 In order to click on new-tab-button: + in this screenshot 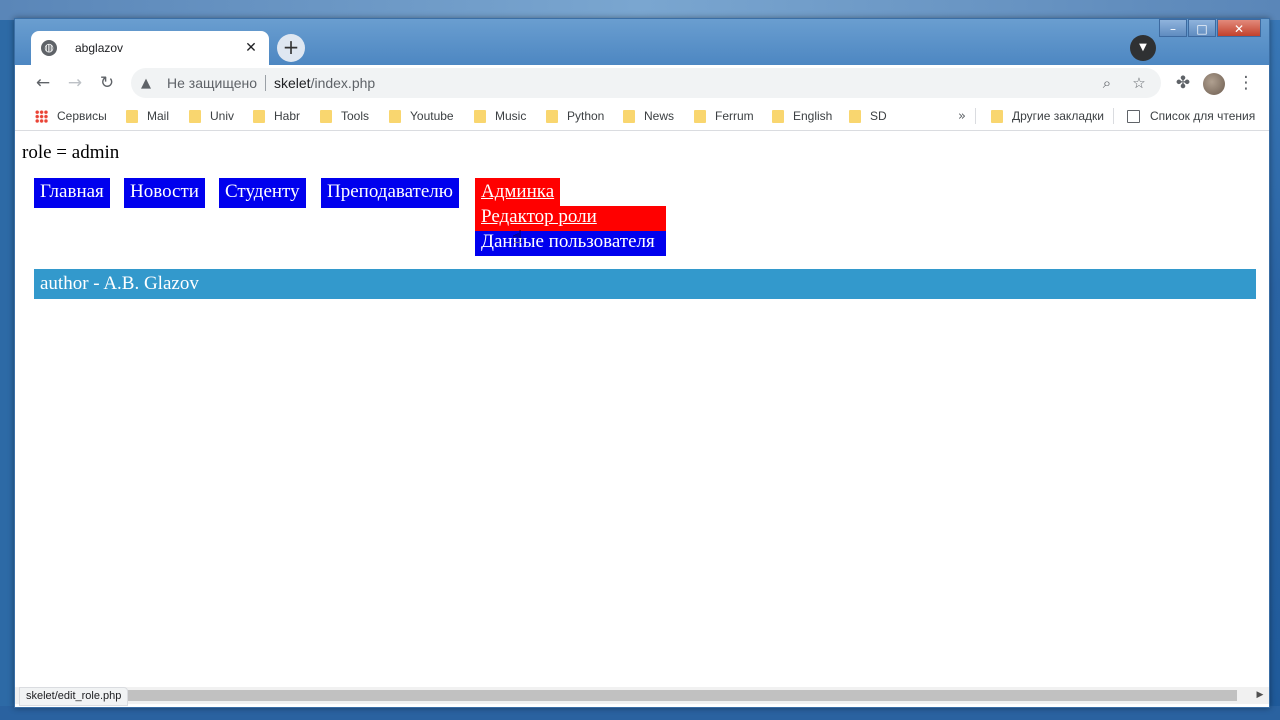, I will do `click(291, 48)`.